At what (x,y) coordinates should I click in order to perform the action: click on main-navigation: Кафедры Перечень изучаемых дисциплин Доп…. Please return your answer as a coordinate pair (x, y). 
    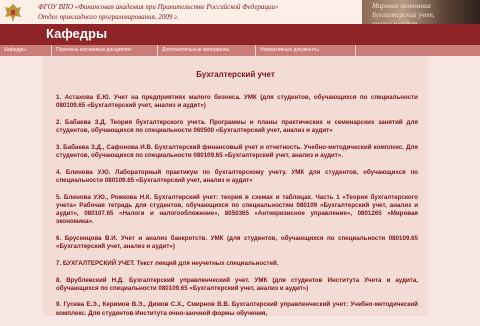
    Looking at the image, I should click on (240, 50).